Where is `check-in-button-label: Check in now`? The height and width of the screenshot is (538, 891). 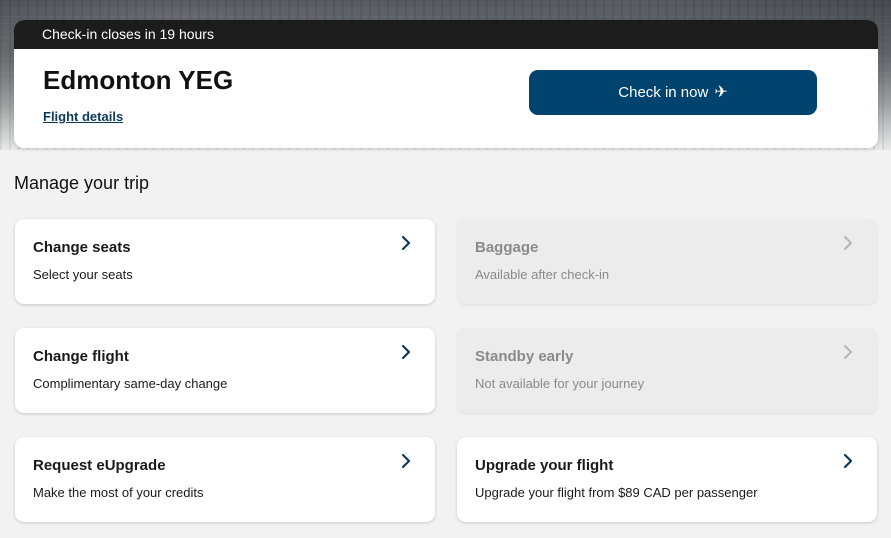
check-in-button-label: Check in now is located at coordinates (663, 92).